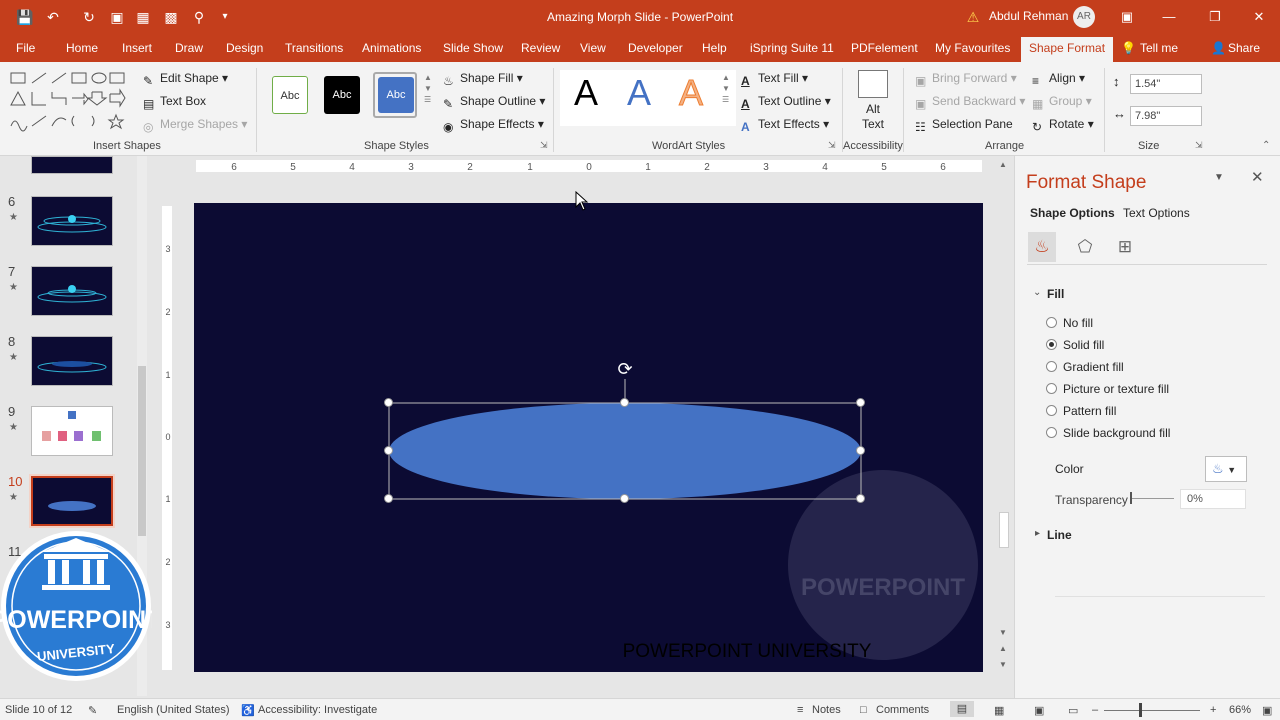 This screenshot has width=1280, height=720. I want to click on radio-solid-fill, so click(1051, 344).